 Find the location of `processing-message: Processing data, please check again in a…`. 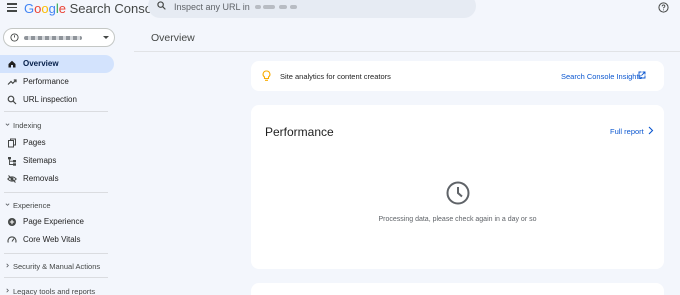

processing-message: Processing data, please check again in a… is located at coordinates (457, 219).